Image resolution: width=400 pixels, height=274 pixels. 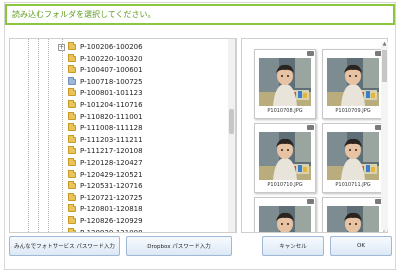 I want to click on tree-item-label: P-120930-121008, so click(x=111, y=230).